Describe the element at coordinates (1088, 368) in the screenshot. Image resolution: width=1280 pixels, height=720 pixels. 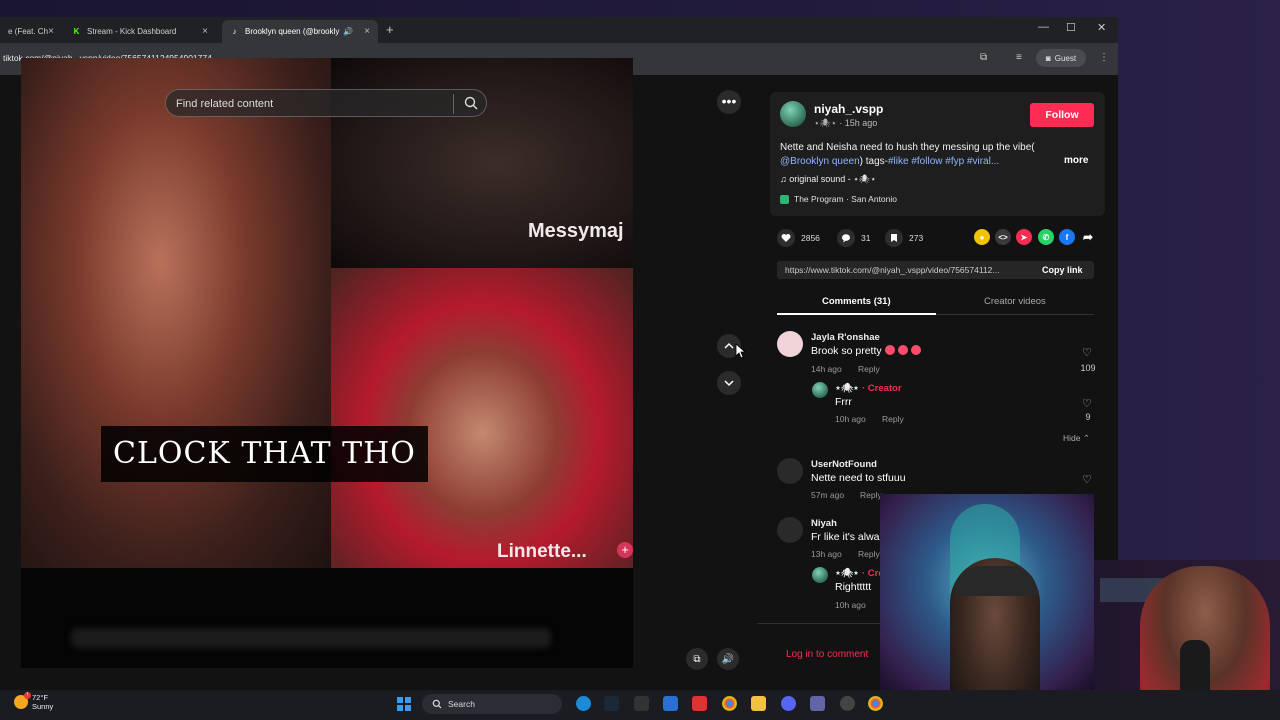
I see `comment-like-count: 109` at that location.